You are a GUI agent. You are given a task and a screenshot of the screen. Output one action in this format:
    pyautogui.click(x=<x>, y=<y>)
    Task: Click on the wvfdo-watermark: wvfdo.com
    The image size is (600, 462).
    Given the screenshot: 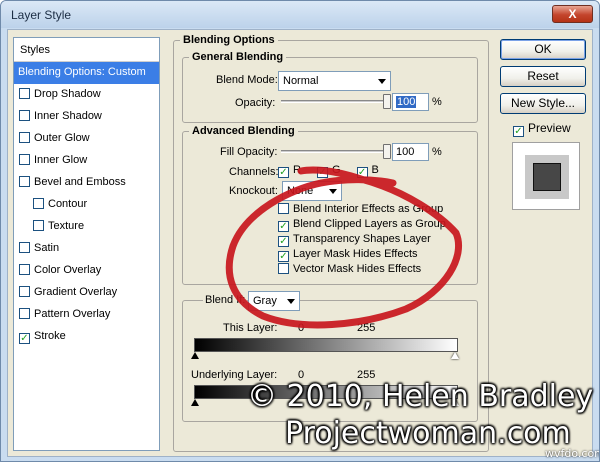 What is the action you would take?
    pyautogui.click(x=572, y=453)
    